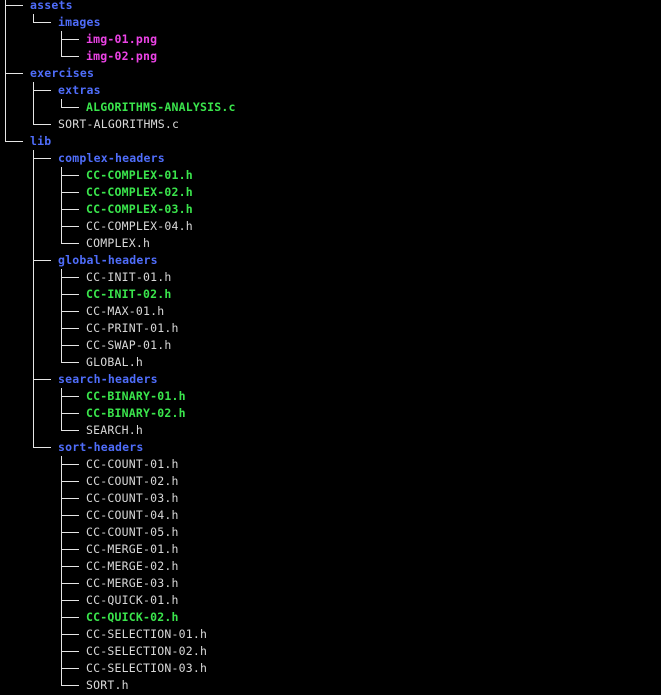  What do you see at coordinates (132, 583) in the screenshot?
I see `file-name: CC-MERGE-03.h` at bounding box center [132, 583].